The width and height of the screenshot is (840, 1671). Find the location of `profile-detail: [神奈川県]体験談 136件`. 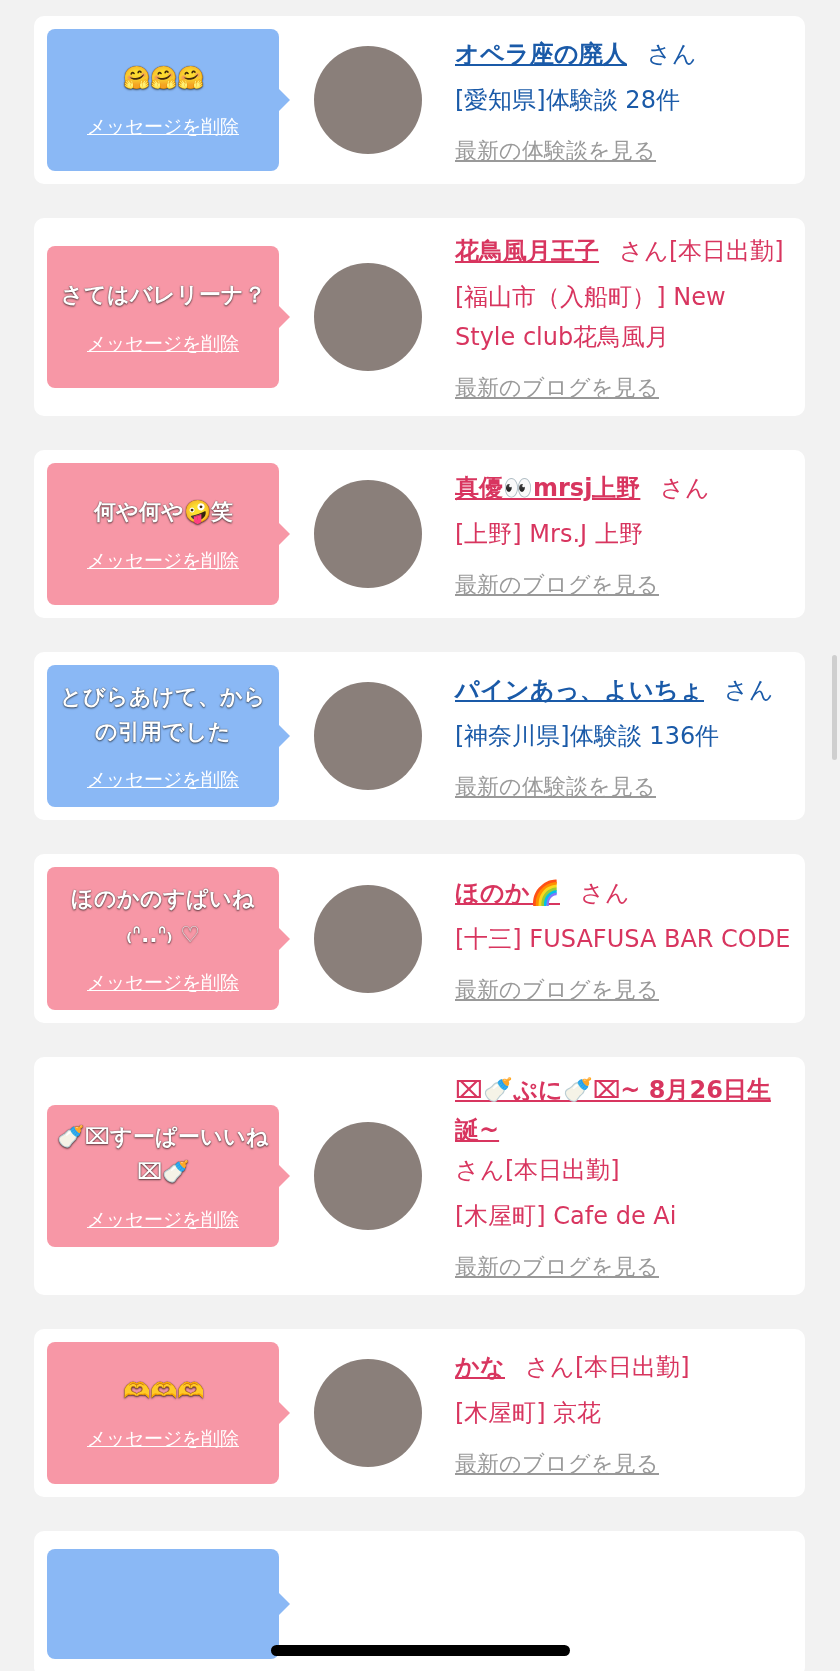

profile-detail: [神奈川県]体験談 136件 is located at coordinates (587, 737).